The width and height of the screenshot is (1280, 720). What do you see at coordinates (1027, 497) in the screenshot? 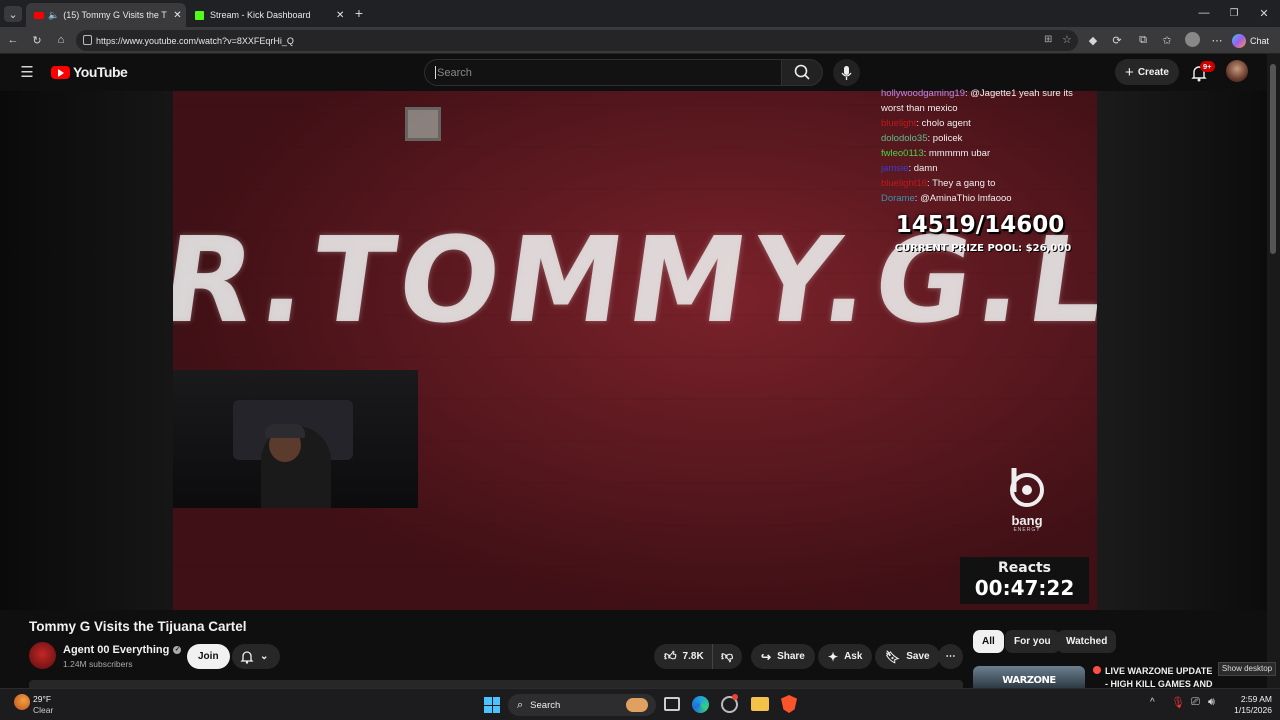
I see `bang-energy-logo: bang ENERGY` at bounding box center [1027, 497].